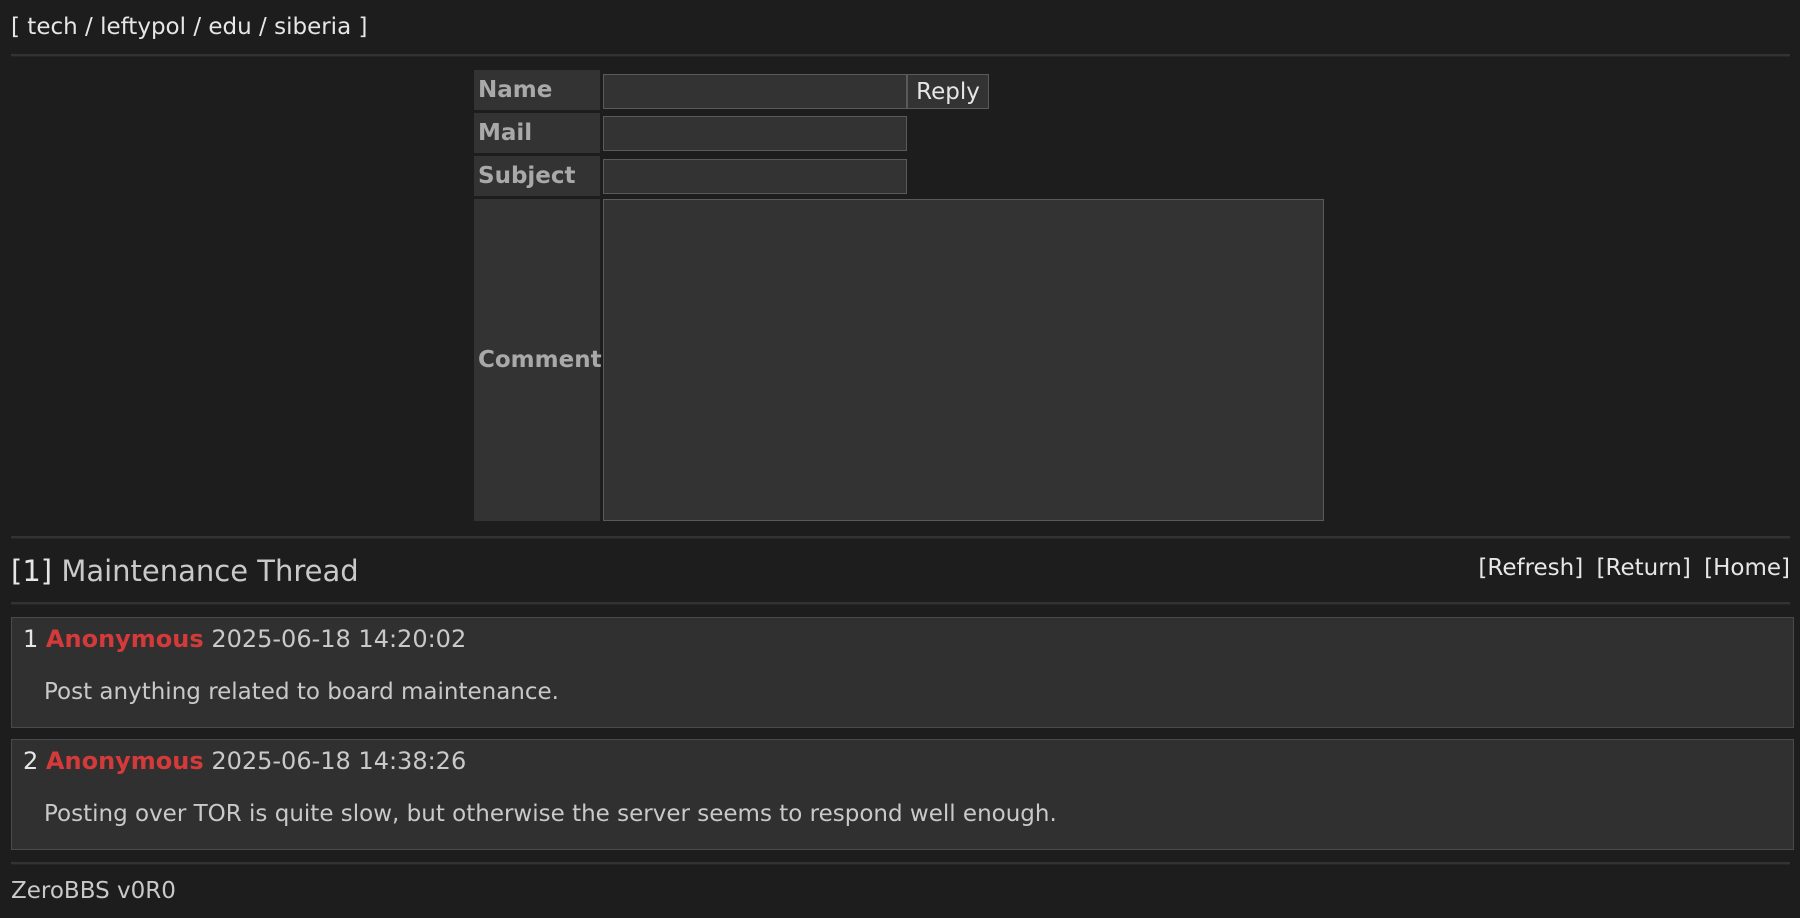 This screenshot has width=1800, height=918. What do you see at coordinates (755, 176) in the screenshot?
I see `subject-input` at bounding box center [755, 176].